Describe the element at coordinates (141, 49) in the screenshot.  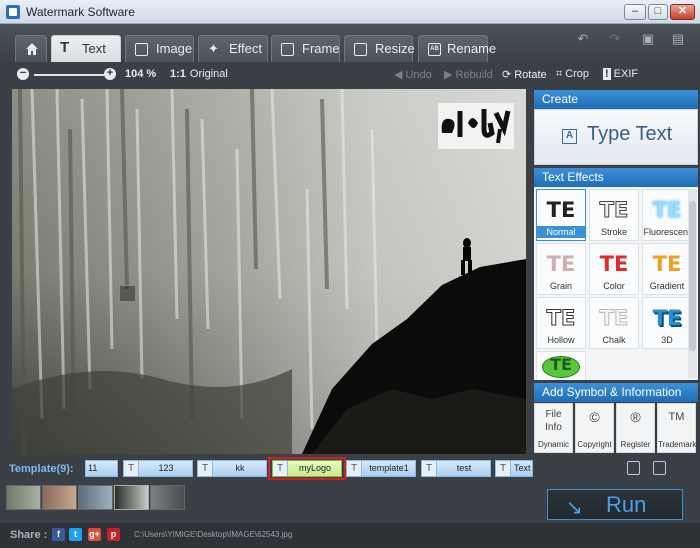
I see `image-icon` at that location.